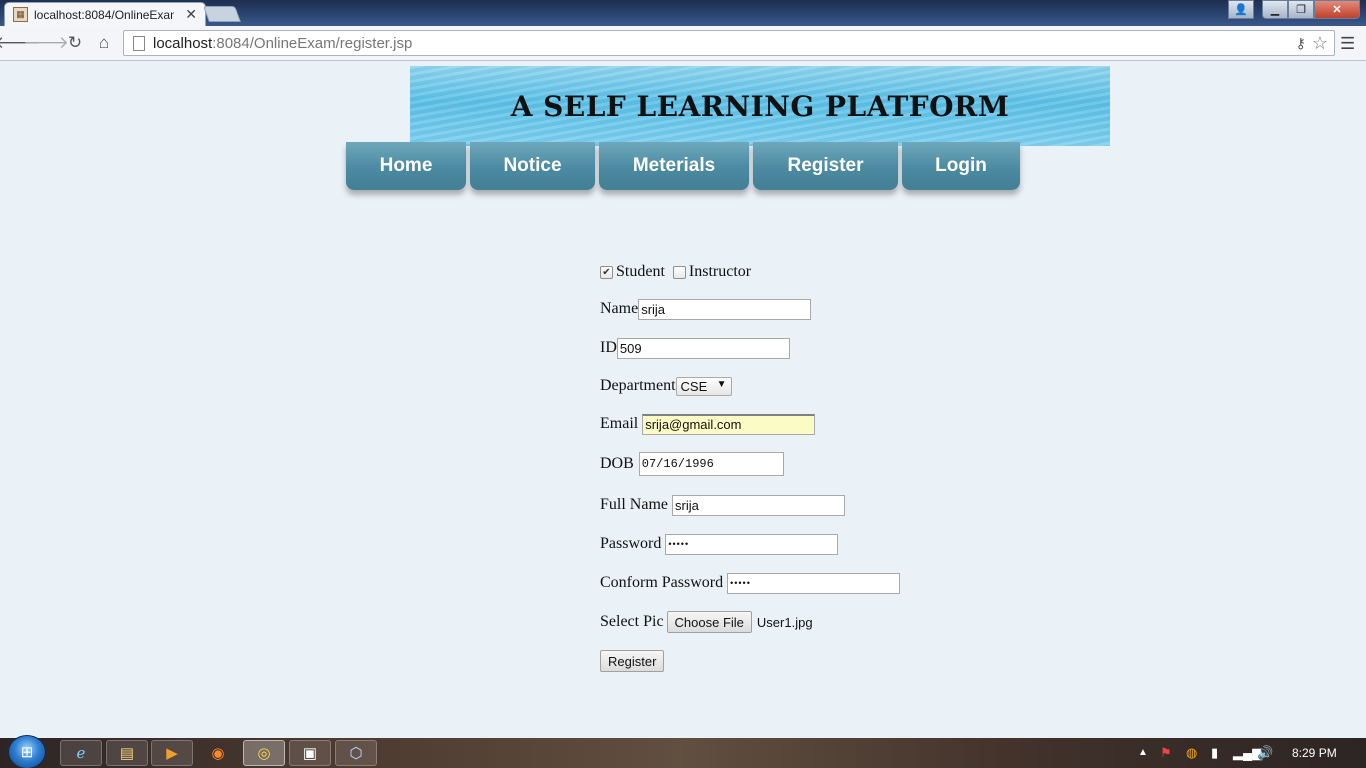  Describe the element at coordinates (310, 753) in the screenshot. I see `window-app-icon: ▣` at that location.